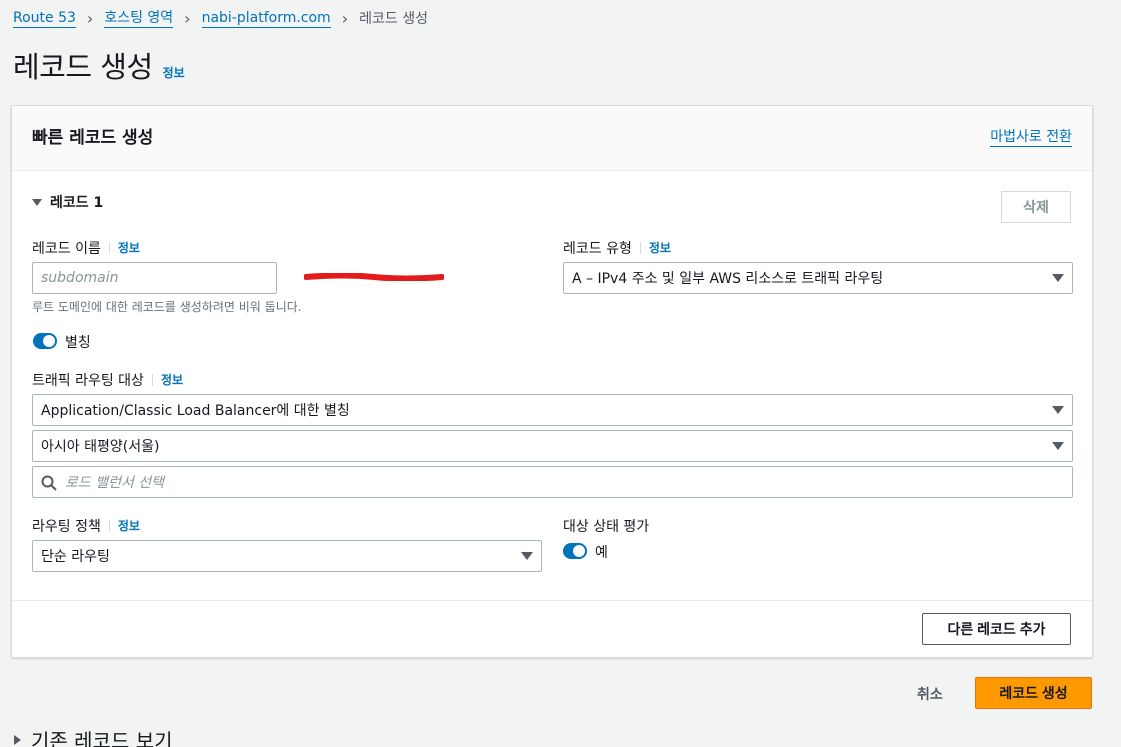 This screenshot has height=747, width=1121. Describe the element at coordinates (552, 138) in the screenshot. I see `panel-header: 빠른 레코드 생성 마법사로 전환` at that location.